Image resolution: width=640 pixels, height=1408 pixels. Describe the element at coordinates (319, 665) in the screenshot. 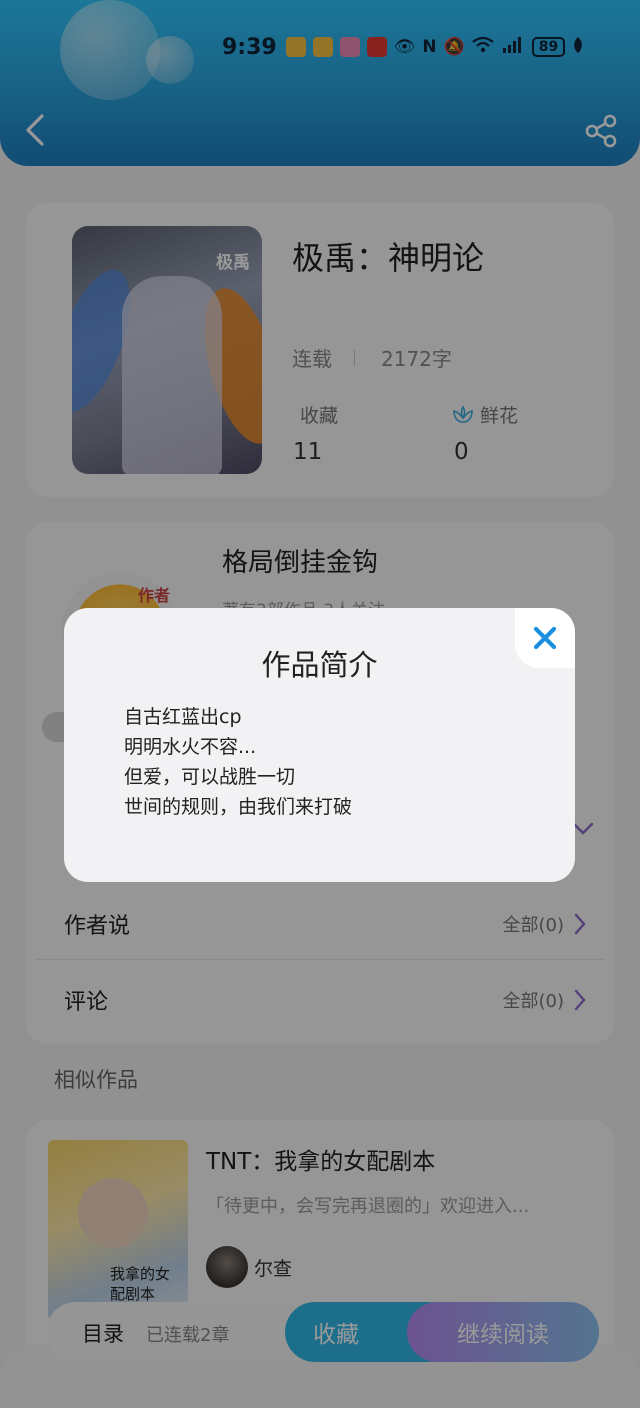

I see `modal-title: 作品简介` at that location.